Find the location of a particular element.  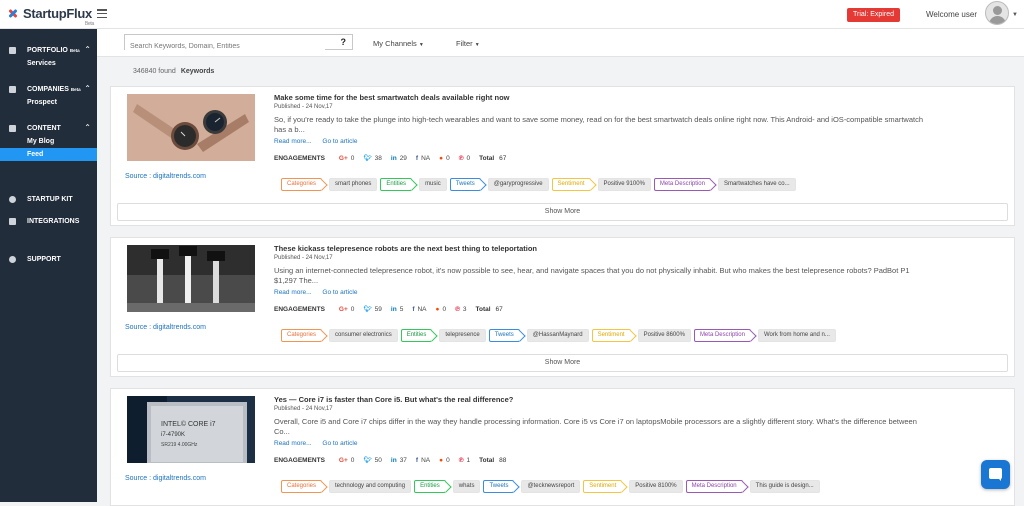

results-mode: Keywords is located at coordinates (197, 71).